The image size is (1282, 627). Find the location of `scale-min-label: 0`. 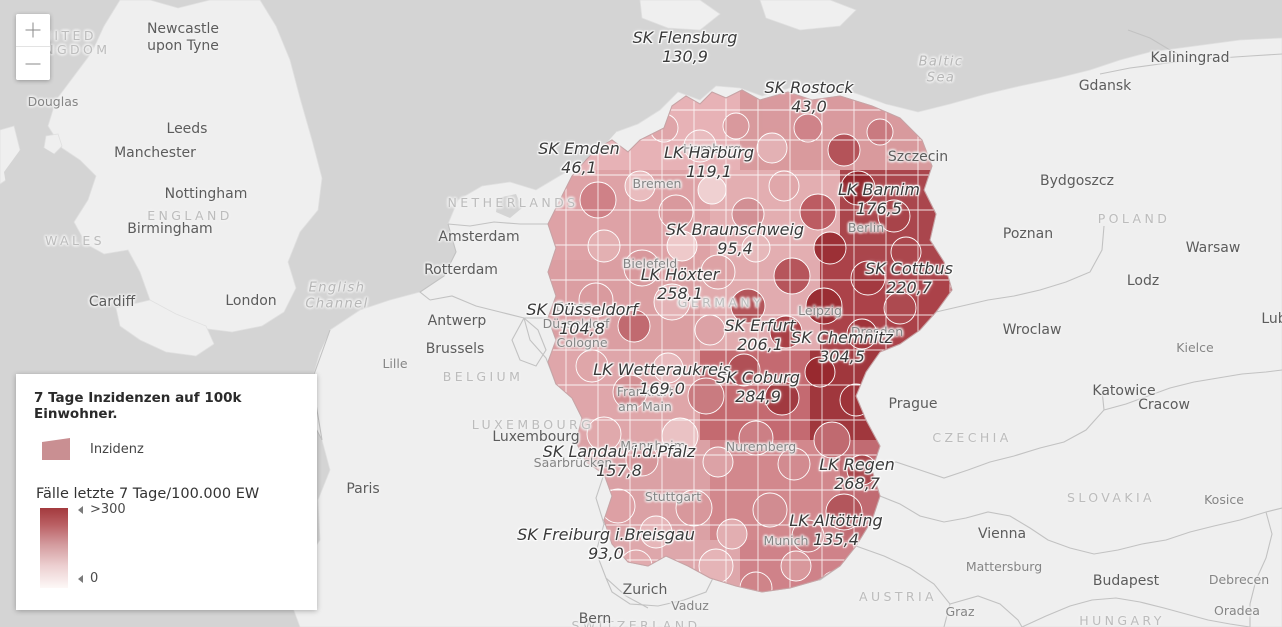

scale-min-label: 0 is located at coordinates (94, 578).